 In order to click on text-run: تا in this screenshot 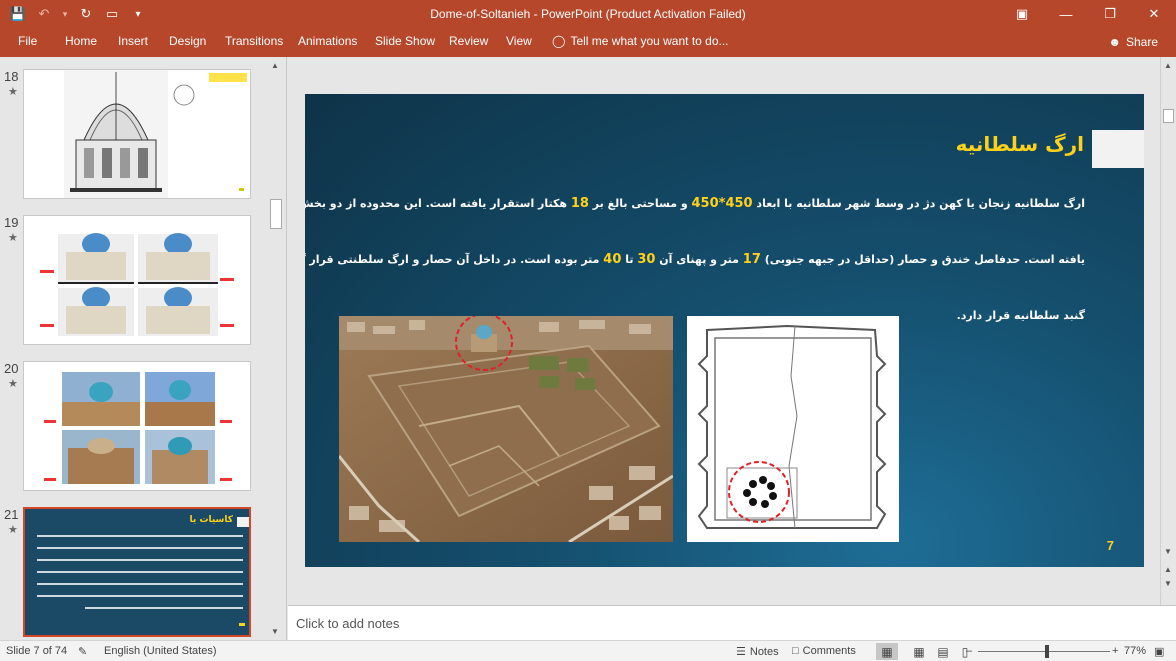, I will do `click(629, 259)`.